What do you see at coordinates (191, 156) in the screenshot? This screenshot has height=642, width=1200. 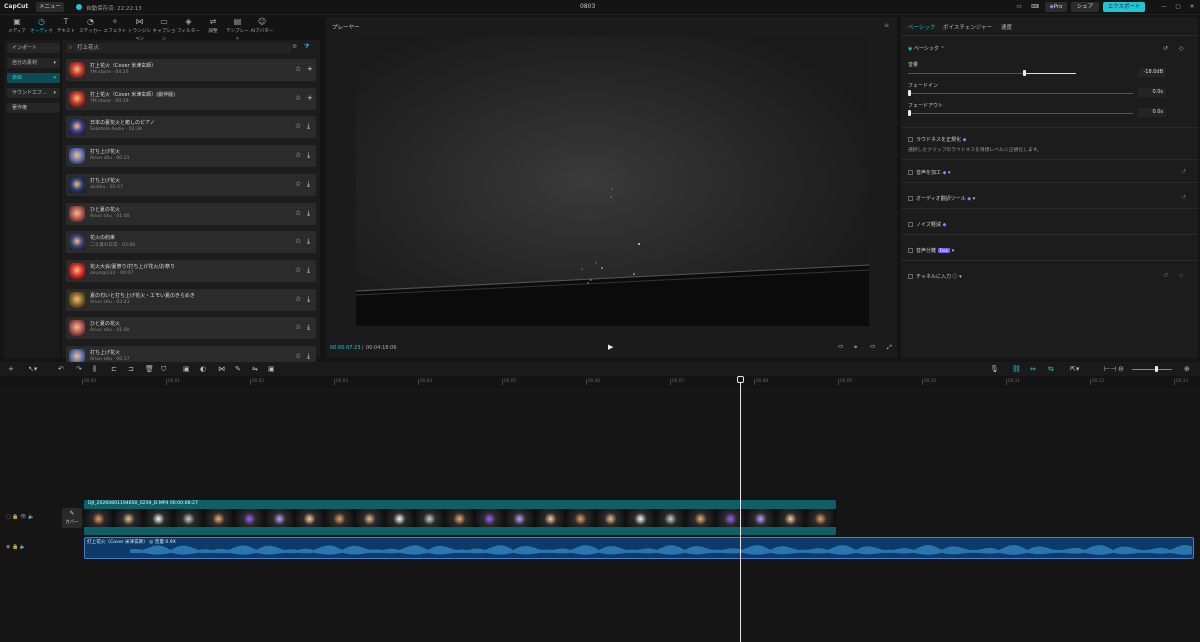 I see `music-track-item: 打ち上げ花火 Ariun situ · 00:31 ☆ ⤓` at bounding box center [191, 156].